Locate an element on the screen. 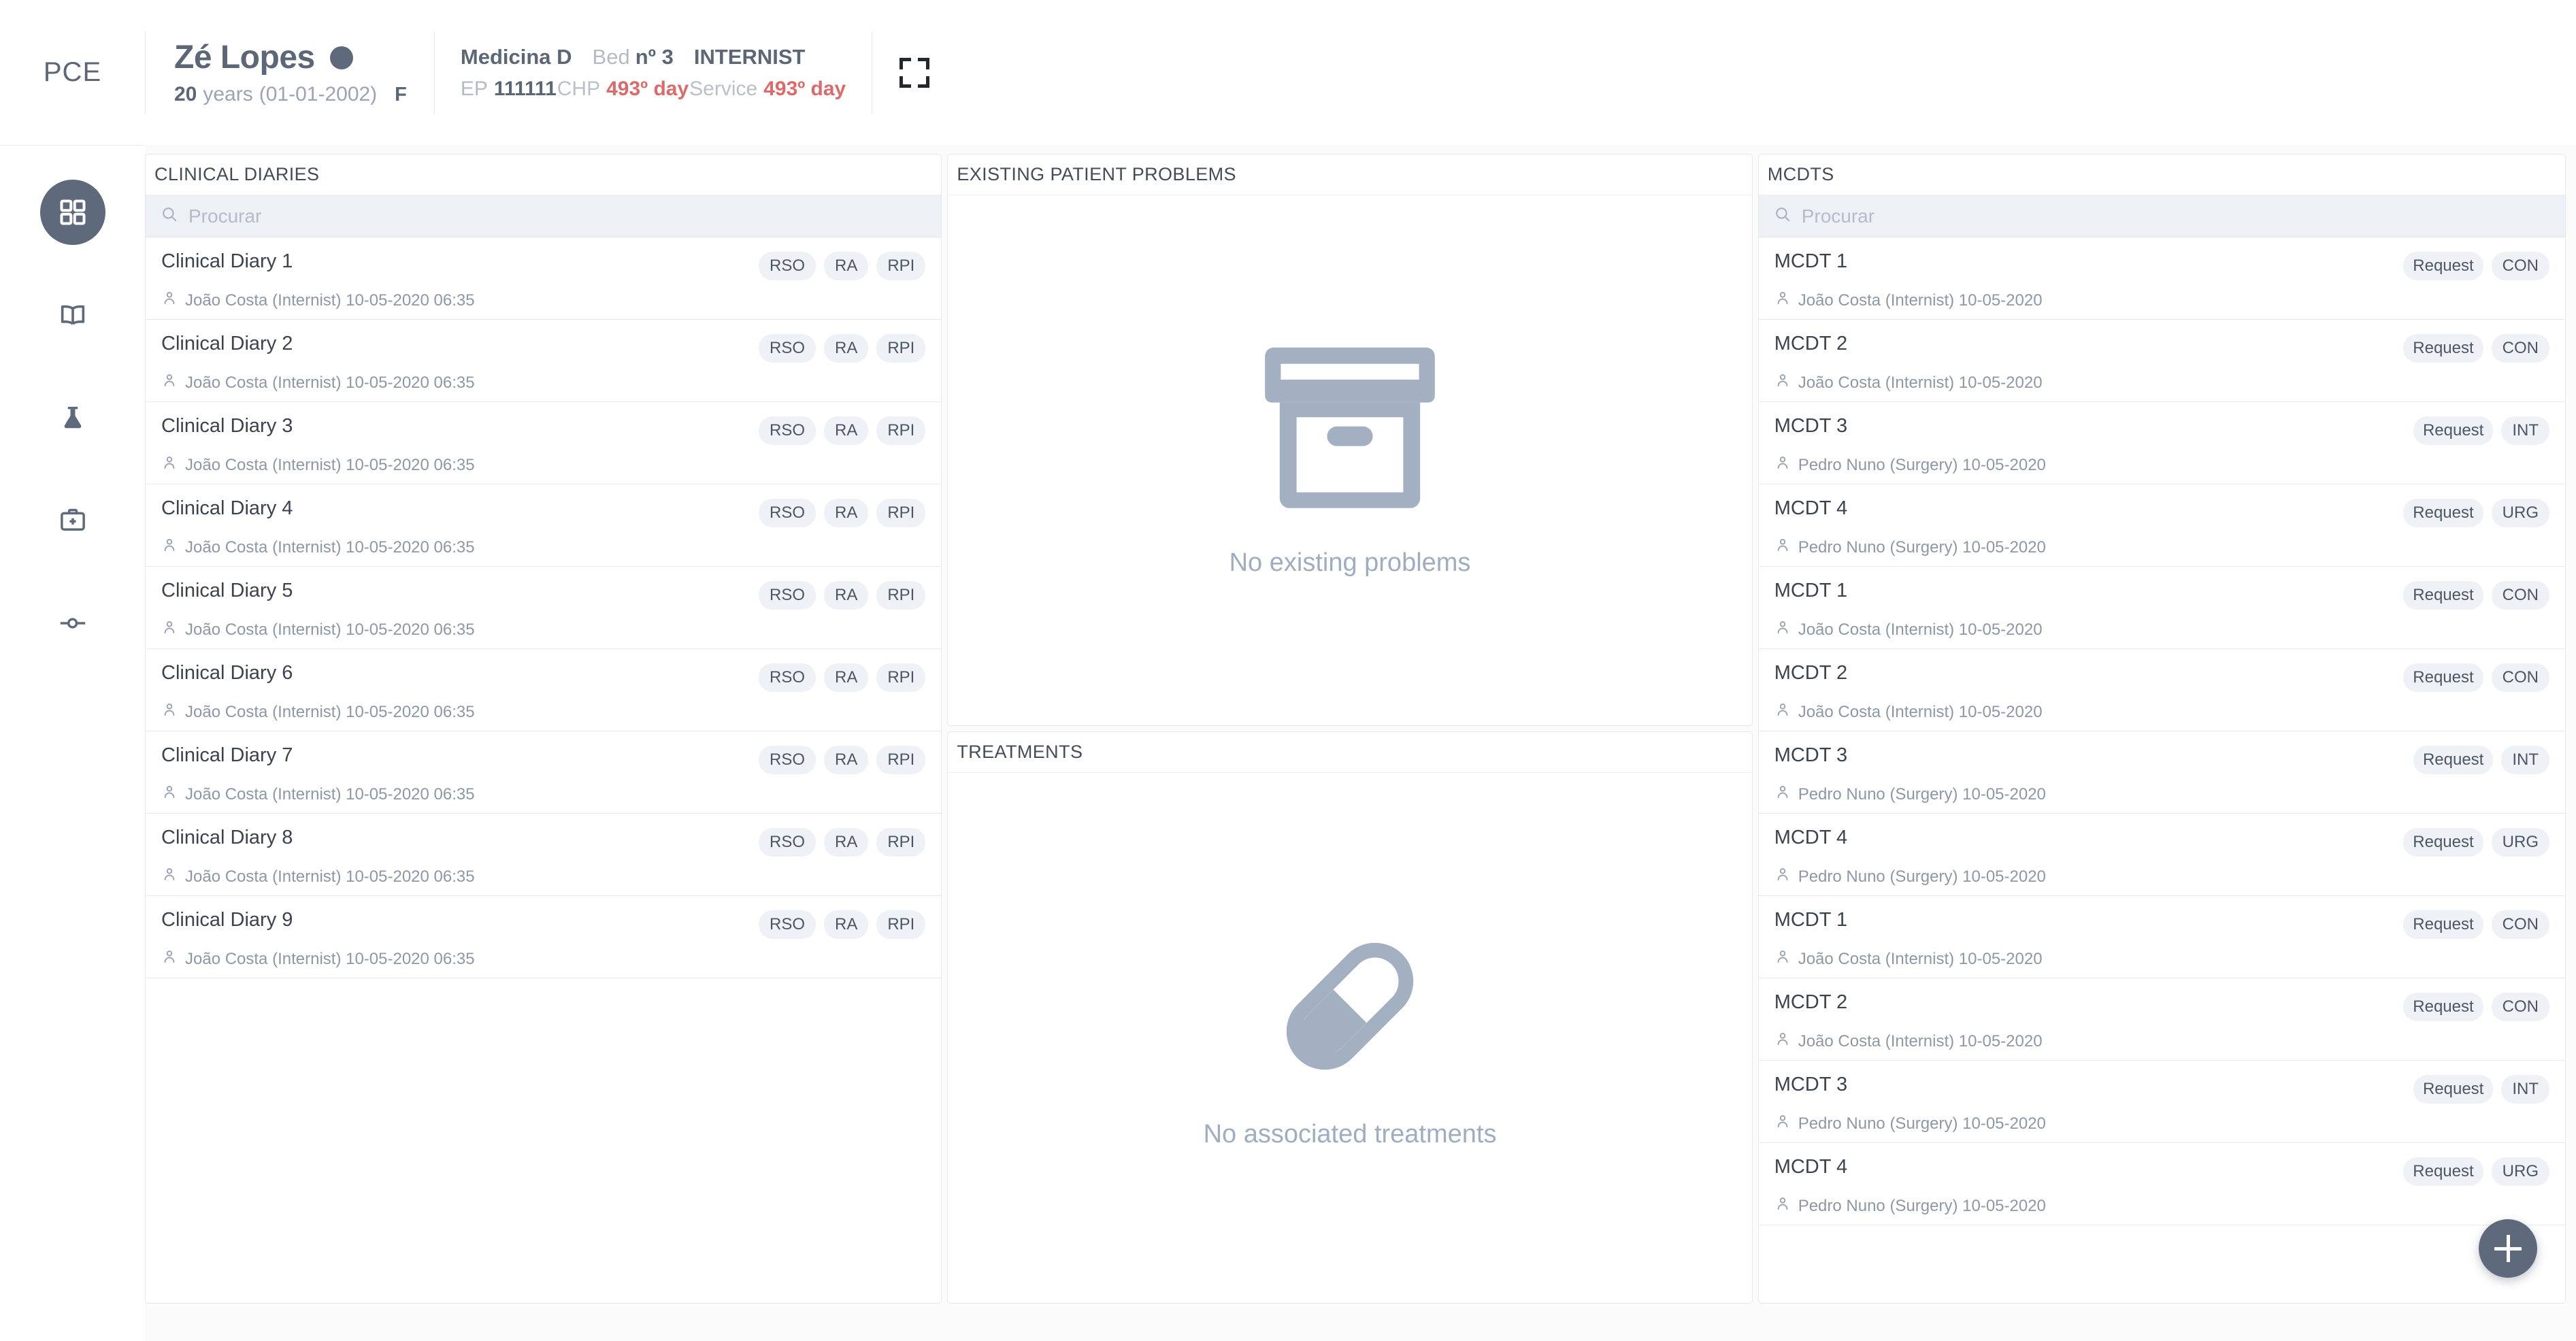 This screenshot has width=2576, height=1341. list-item-header: Clinical Diary 9 RSO RA RPI is located at coordinates (543, 924).